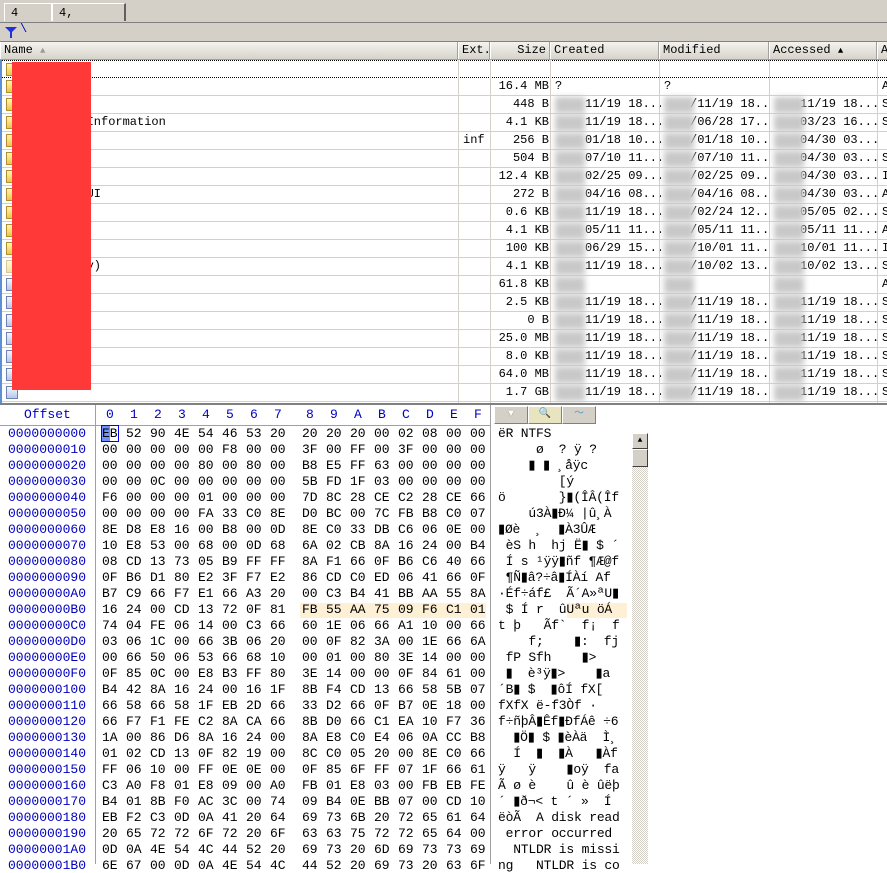 This screenshot has width=887, height=873. Describe the element at coordinates (134, 705) in the screenshot. I see `hex-byte: 58` at that location.